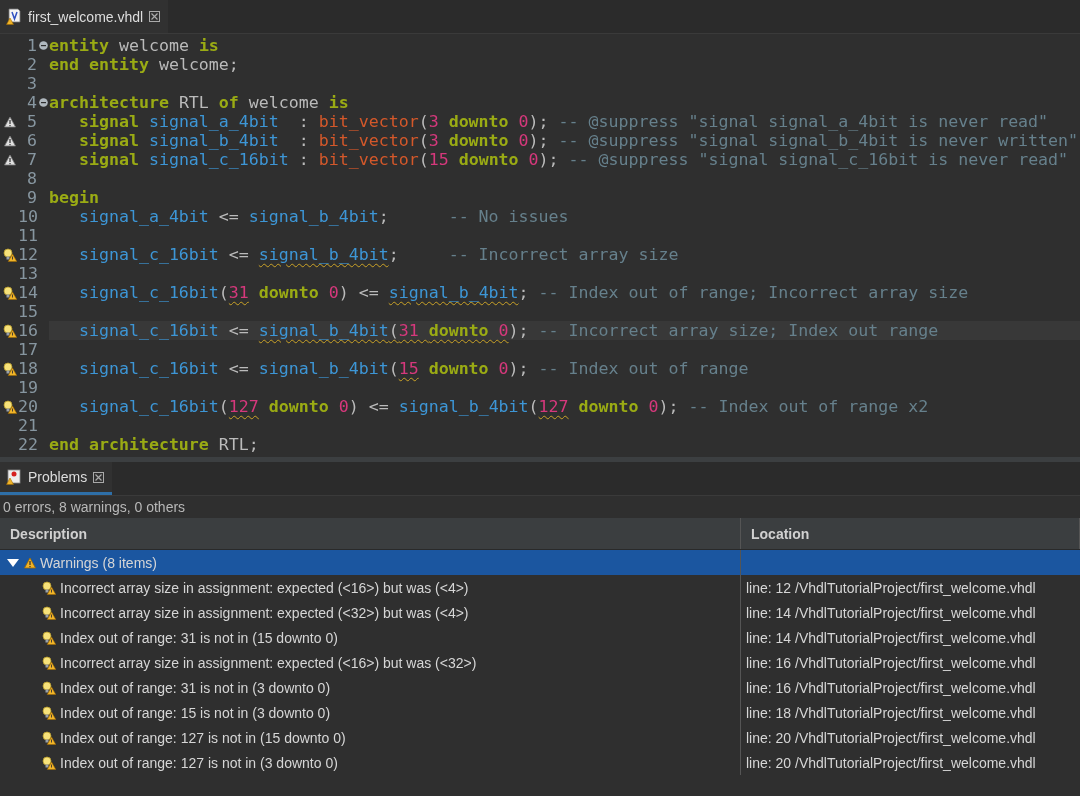  Describe the element at coordinates (578, 140) in the screenshot. I see `code-line: signal signal_b_4bit : bit_vector(3 downto 0); -- @suppress "signal signal_b_4bit is never written"` at that location.